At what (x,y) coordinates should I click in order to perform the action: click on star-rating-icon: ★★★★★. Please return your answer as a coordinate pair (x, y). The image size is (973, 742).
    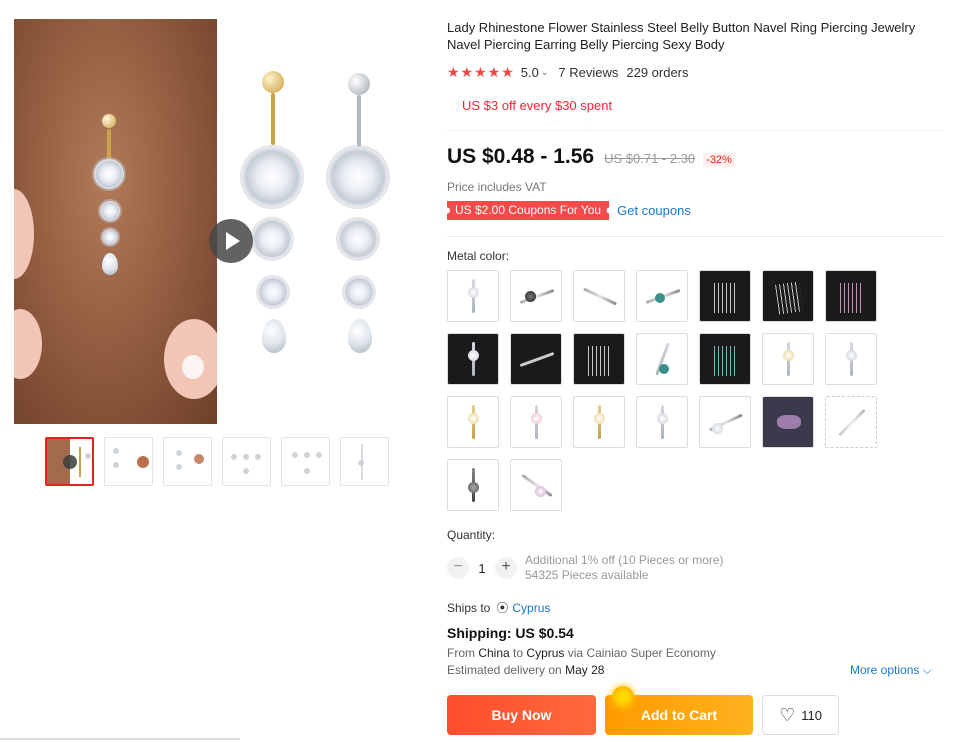
    Looking at the image, I should click on (481, 72).